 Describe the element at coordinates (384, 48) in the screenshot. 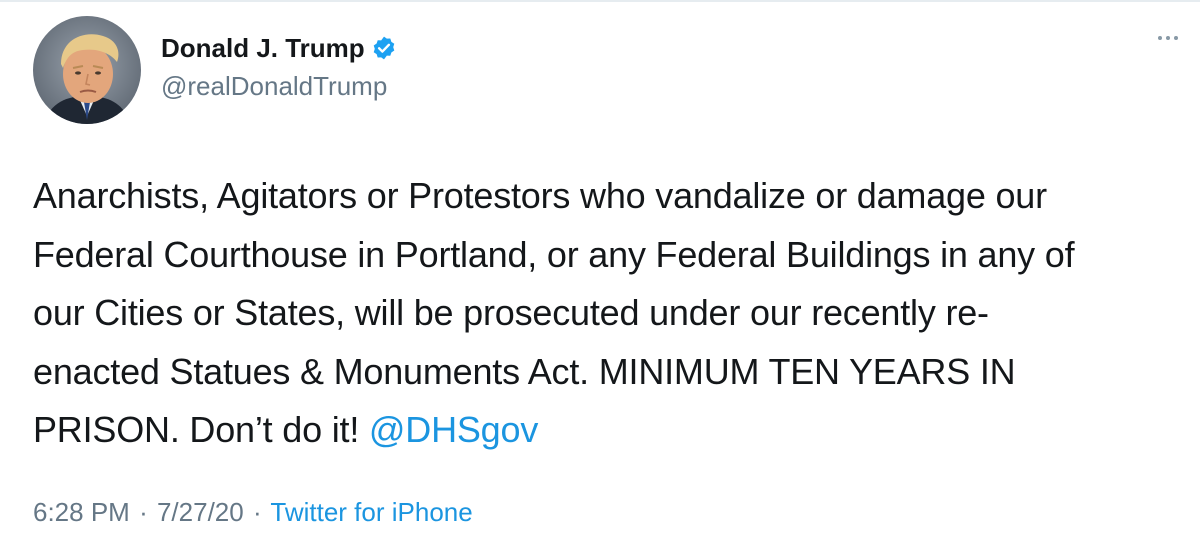

I see `verified-badge-icon` at that location.